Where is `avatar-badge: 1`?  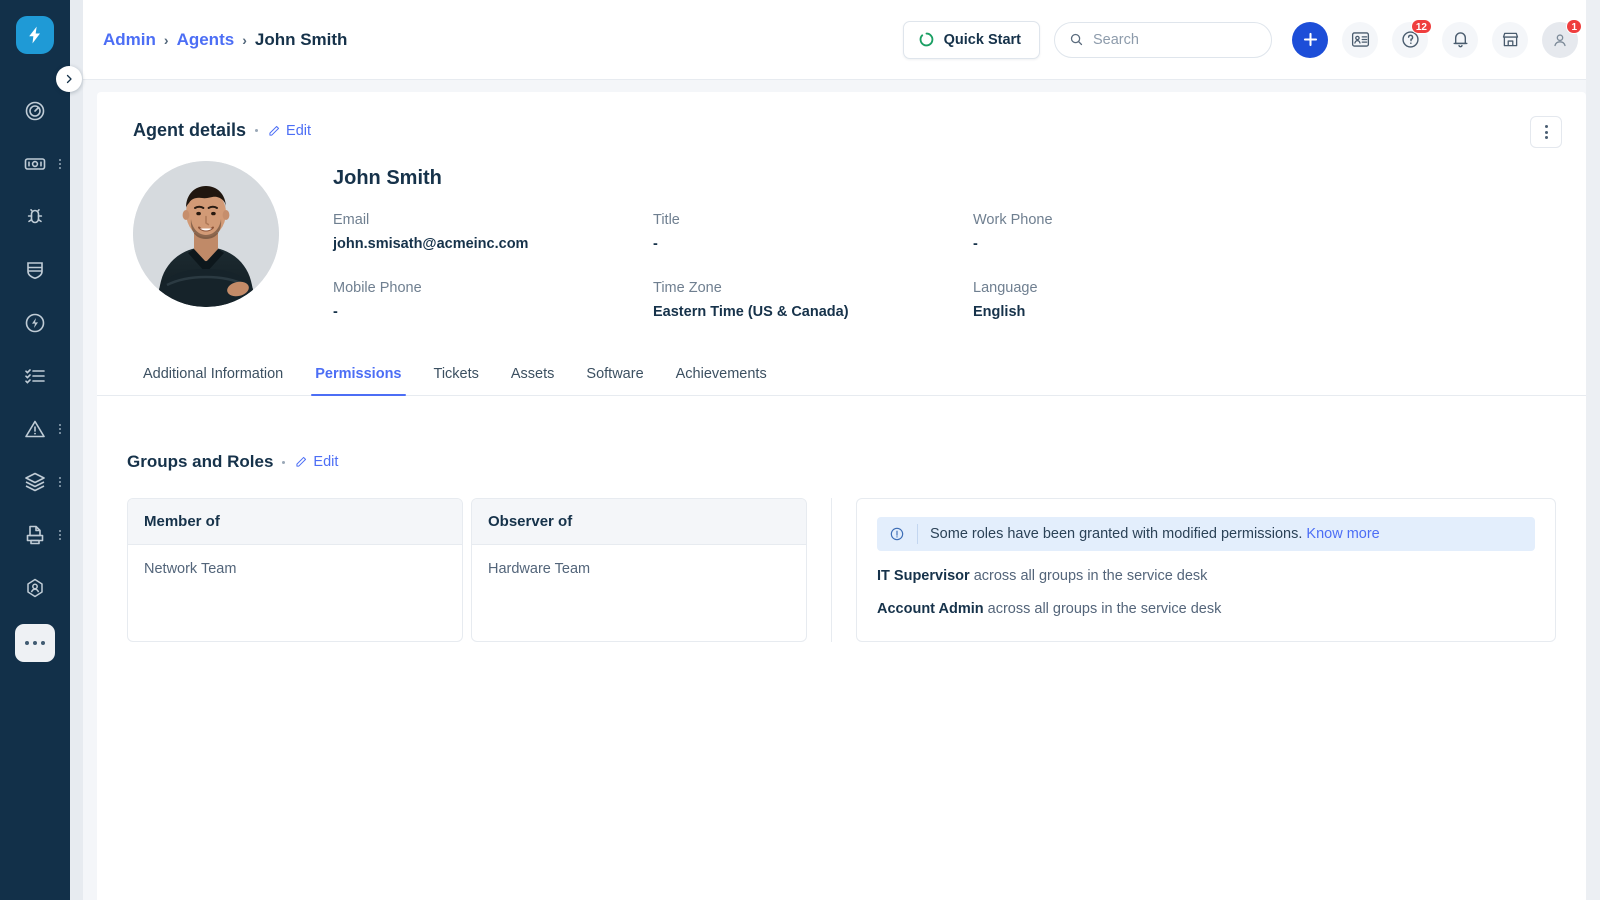
avatar-badge: 1 is located at coordinates (1574, 26).